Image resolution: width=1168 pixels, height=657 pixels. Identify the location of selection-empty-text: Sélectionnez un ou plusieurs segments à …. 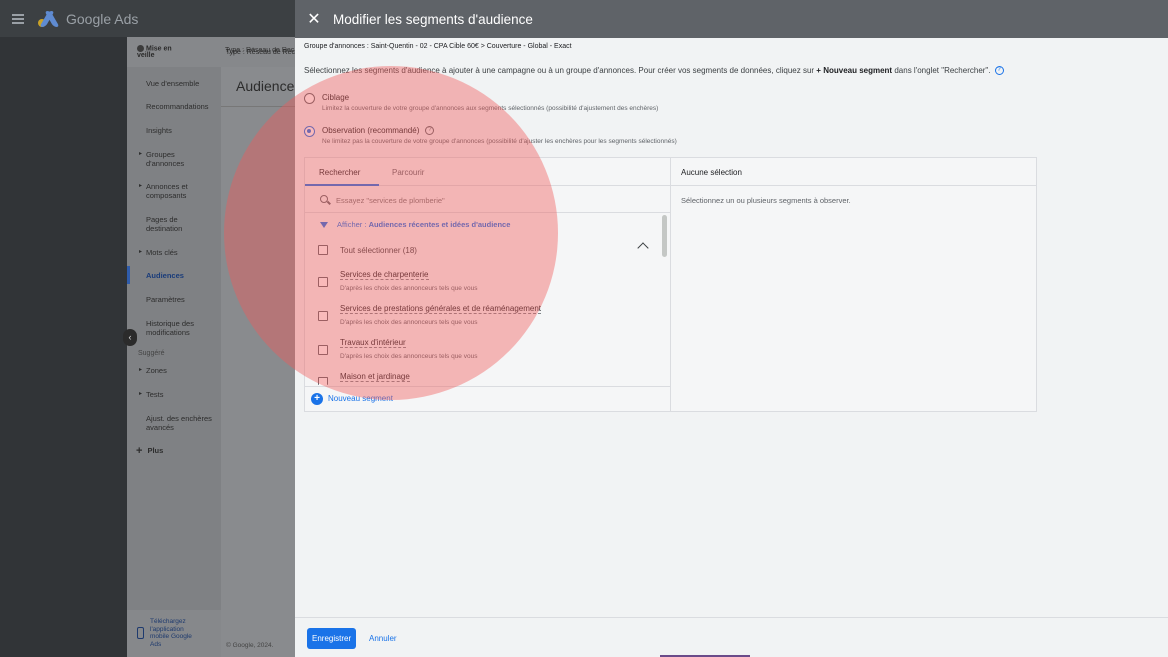
(766, 200).